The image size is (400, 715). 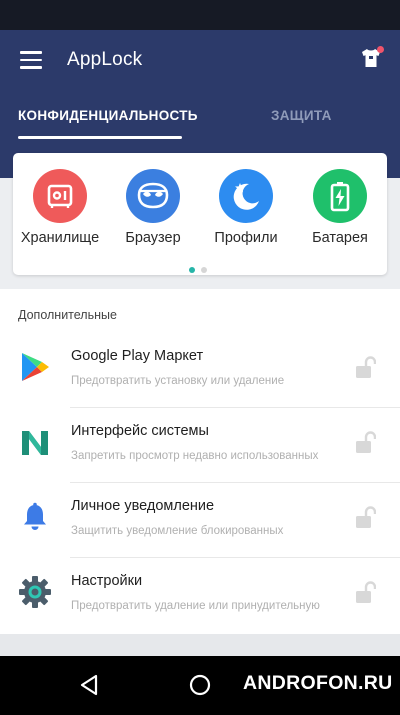 I want to click on quick-action-label: Батарея, so click(x=340, y=238).